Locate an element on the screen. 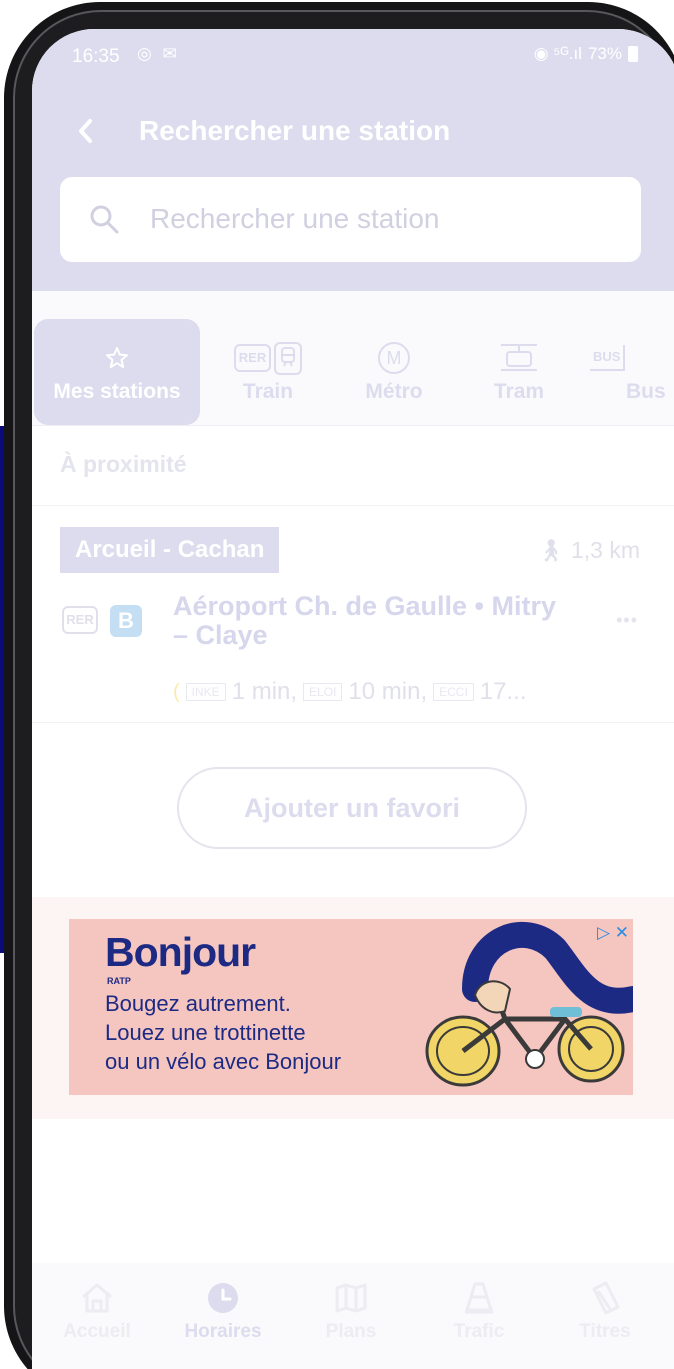 Image resolution: width=674 pixels, height=1369 pixels. tab-metro: M Métro is located at coordinates (394, 372).